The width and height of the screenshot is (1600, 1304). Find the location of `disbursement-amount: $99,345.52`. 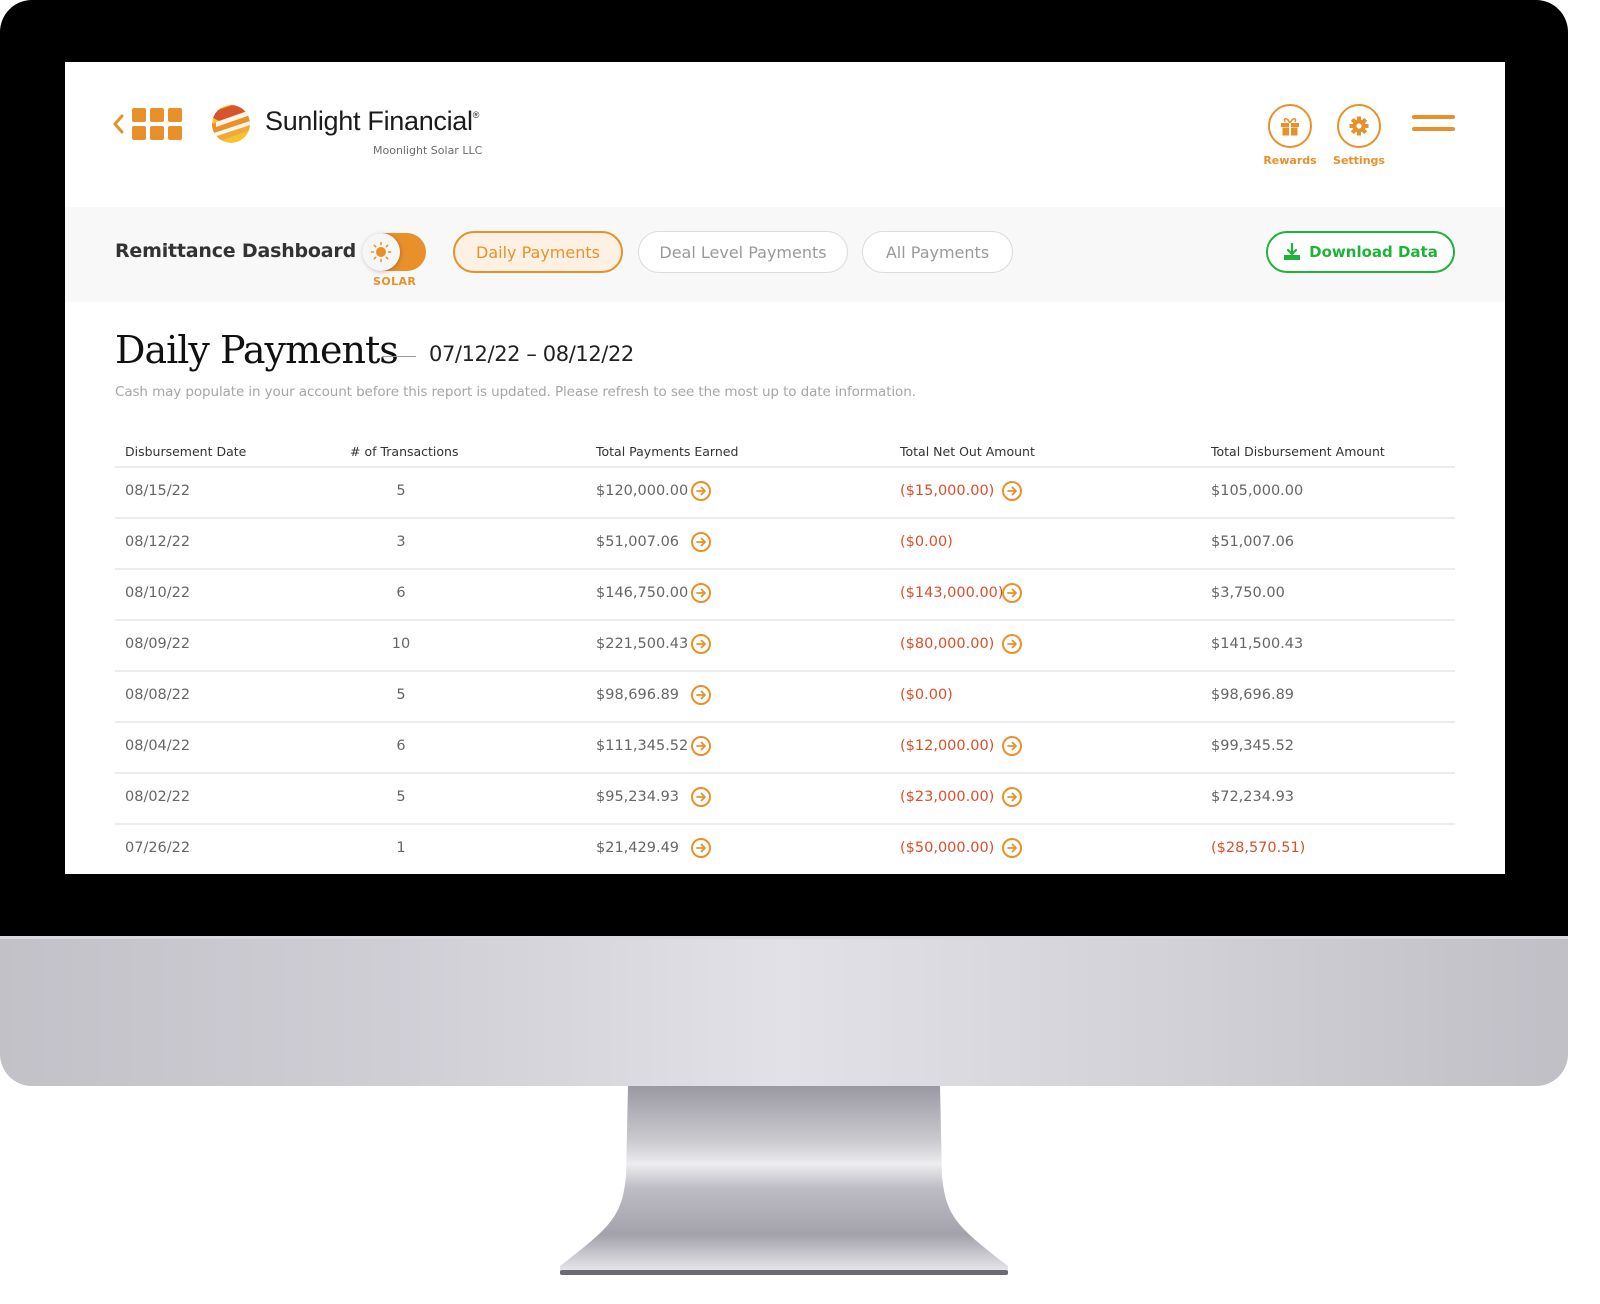

disbursement-amount: $99,345.52 is located at coordinates (1253, 746).